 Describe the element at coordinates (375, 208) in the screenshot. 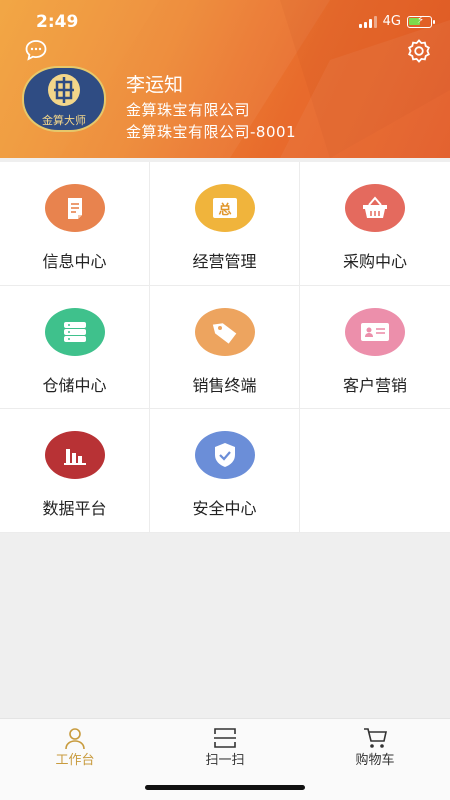

I see `basket-icon` at that location.